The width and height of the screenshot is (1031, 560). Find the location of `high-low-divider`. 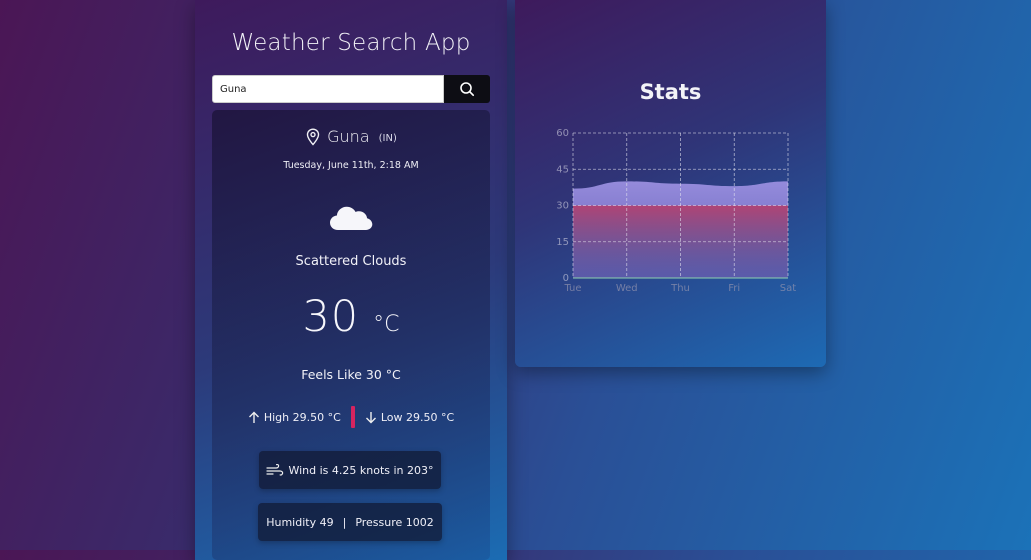

high-low-divider is located at coordinates (352, 417).